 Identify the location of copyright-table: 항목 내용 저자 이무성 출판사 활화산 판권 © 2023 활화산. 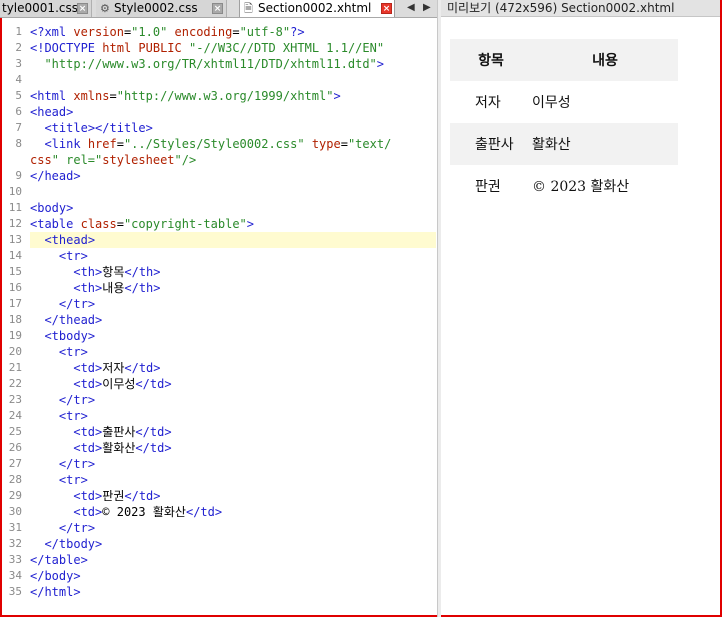
(564, 123).